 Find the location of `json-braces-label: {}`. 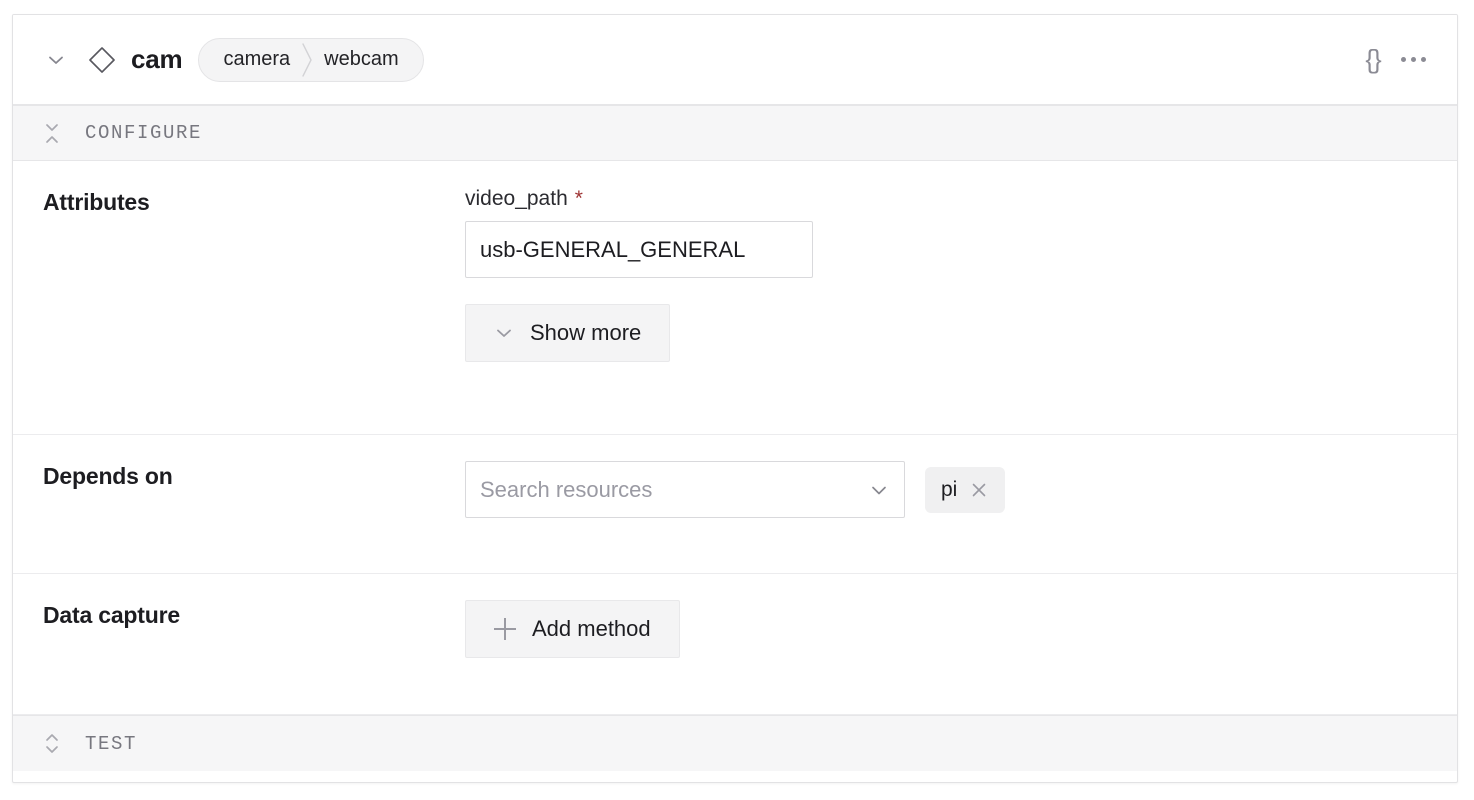

json-braces-label: {} is located at coordinates (1373, 59).